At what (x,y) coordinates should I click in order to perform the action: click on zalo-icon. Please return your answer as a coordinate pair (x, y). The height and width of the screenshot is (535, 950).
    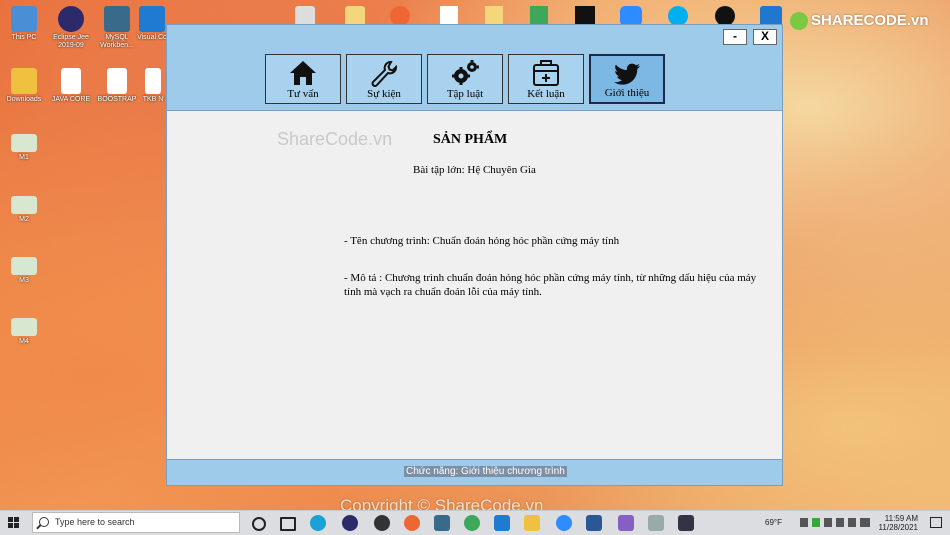
    Looking at the image, I should click on (564, 523).